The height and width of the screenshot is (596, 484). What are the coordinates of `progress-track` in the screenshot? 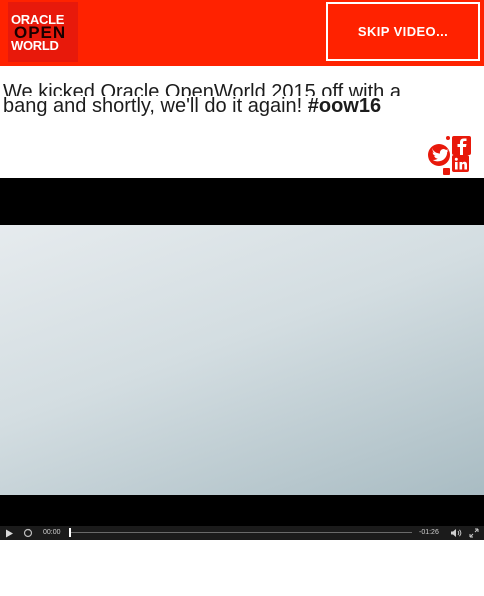 It's located at (241, 532).